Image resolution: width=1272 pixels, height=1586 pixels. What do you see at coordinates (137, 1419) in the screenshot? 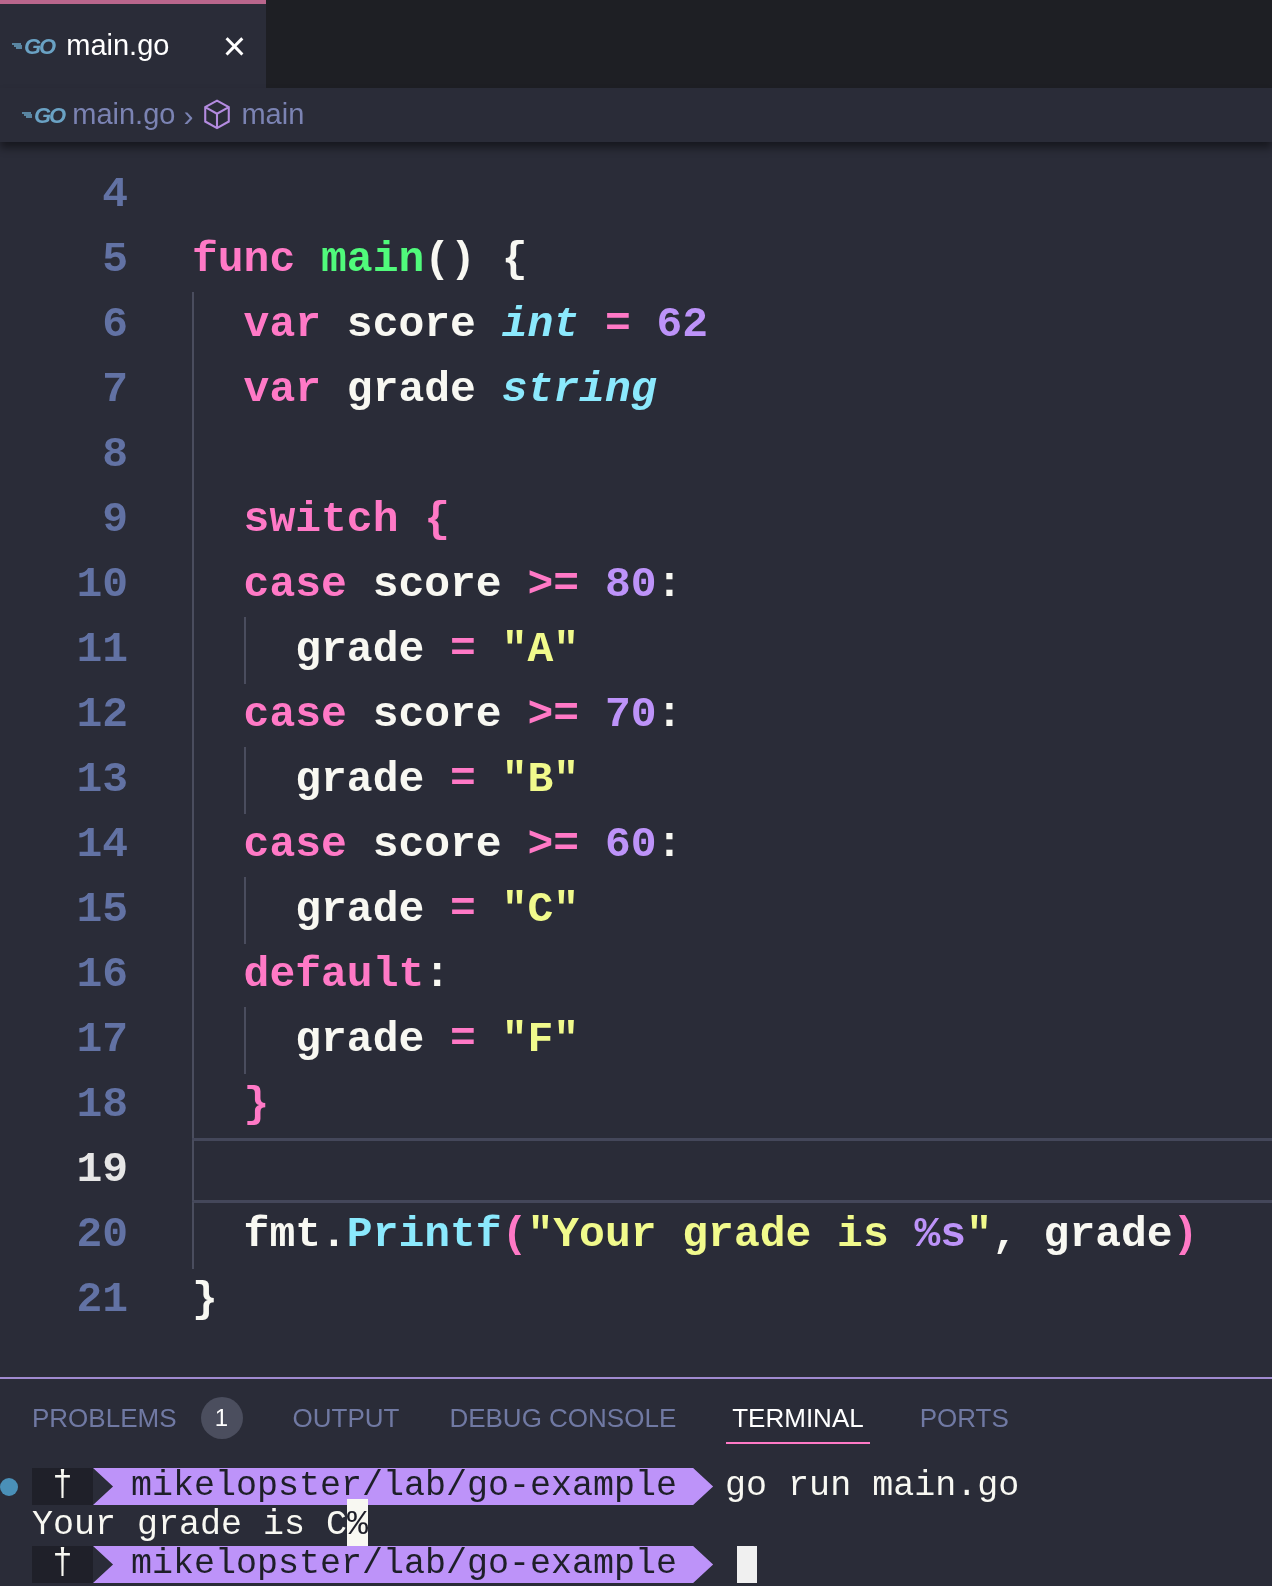
I see `panel-tab: PROBLEMS 1` at bounding box center [137, 1419].